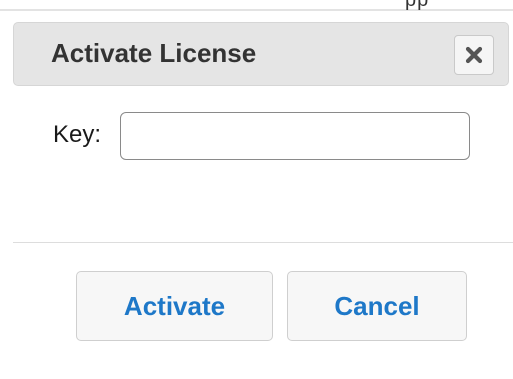 The image size is (513, 379). Describe the element at coordinates (154, 53) in the screenshot. I see `dialog-title: Activate License` at that location.